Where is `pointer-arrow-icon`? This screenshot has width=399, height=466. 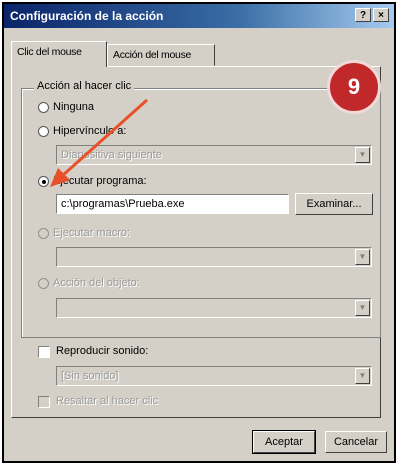
pointer-arrow-icon is located at coordinates (99, 142).